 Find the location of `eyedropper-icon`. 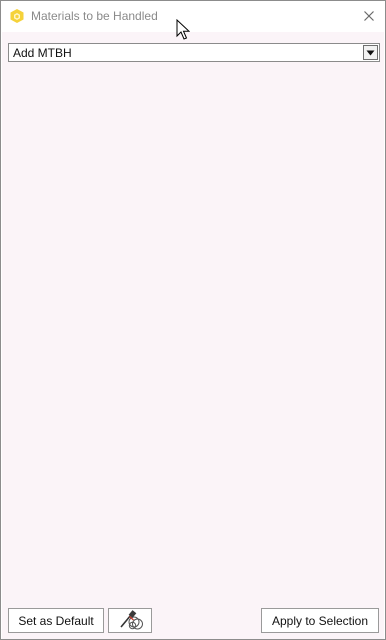

eyedropper-icon is located at coordinates (130, 620).